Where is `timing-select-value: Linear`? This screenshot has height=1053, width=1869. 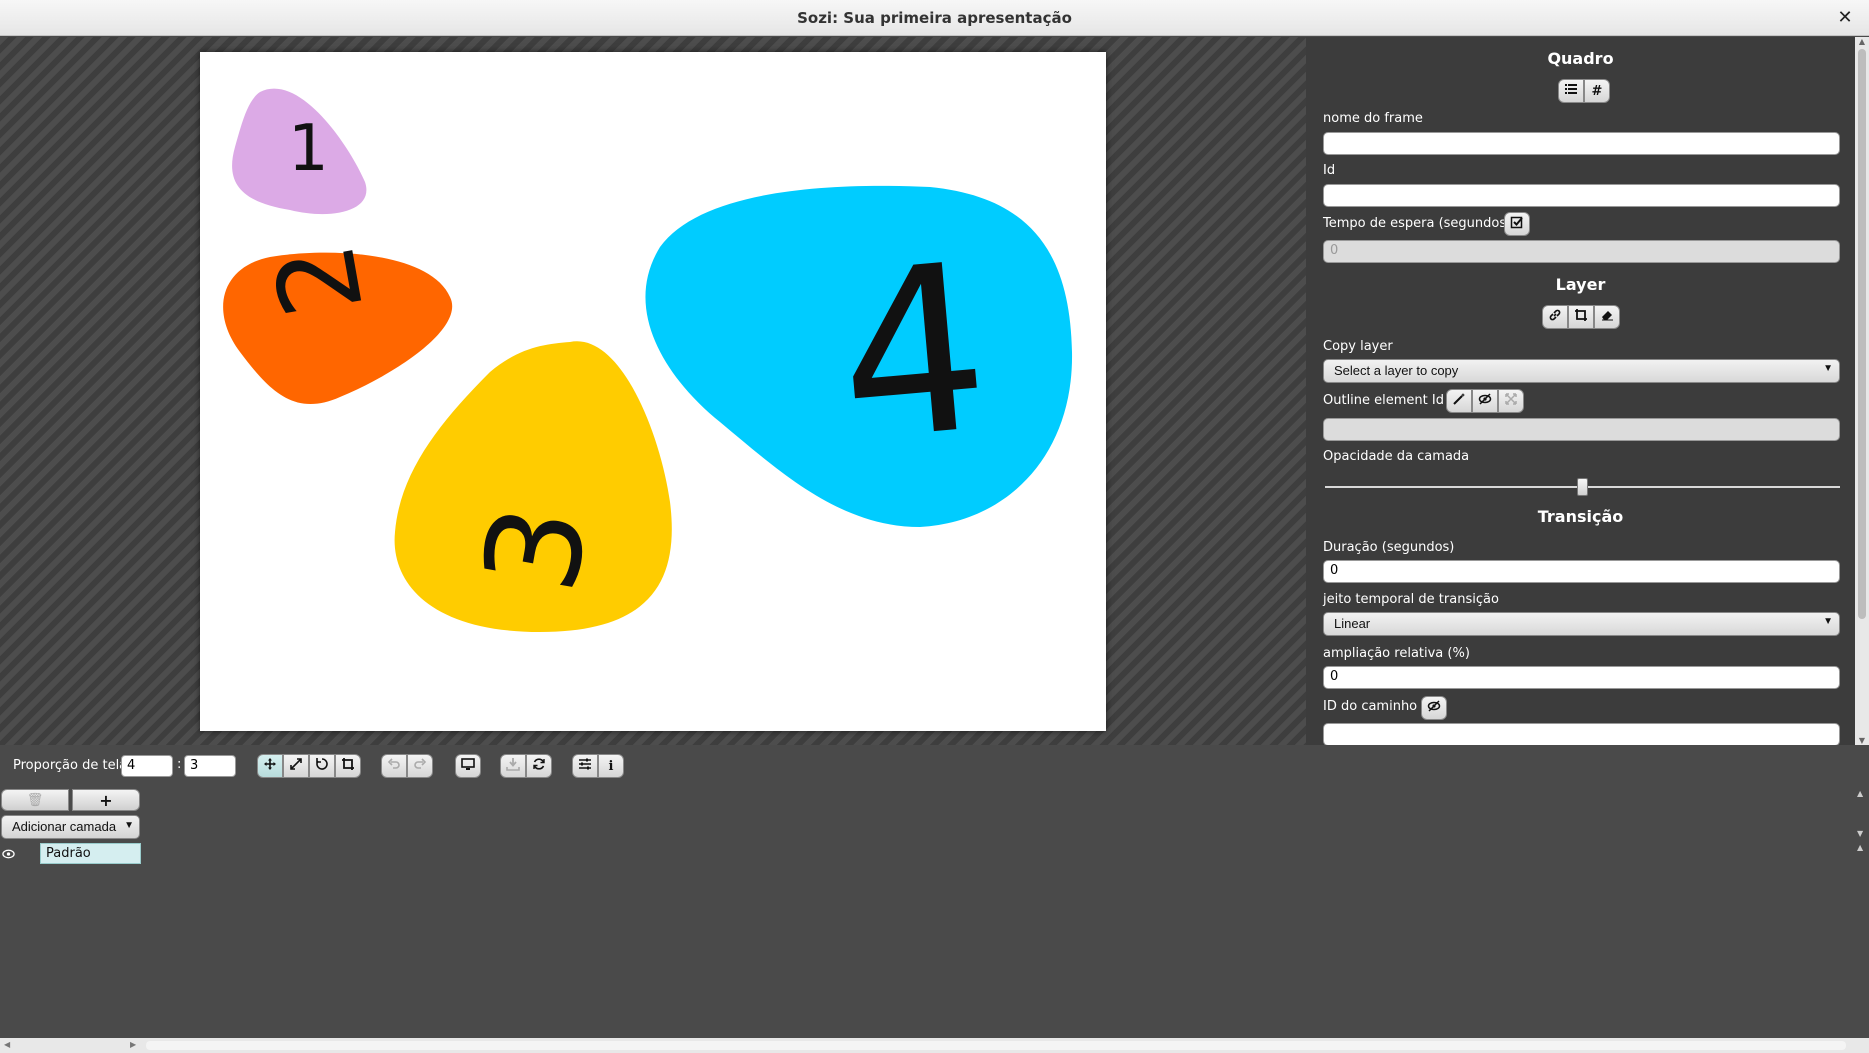 timing-select-value: Linear is located at coordinates (1352, 623).